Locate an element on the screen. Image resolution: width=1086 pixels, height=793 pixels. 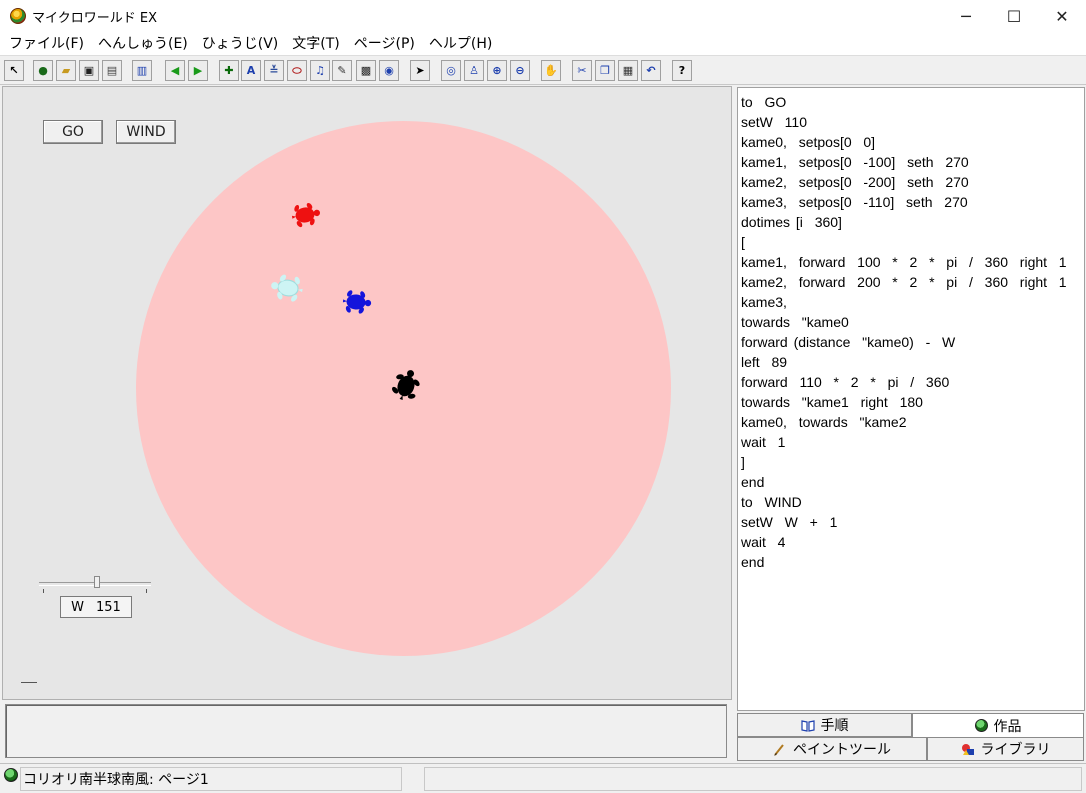
code-line: left 89 is located at coordinates (764, 362).